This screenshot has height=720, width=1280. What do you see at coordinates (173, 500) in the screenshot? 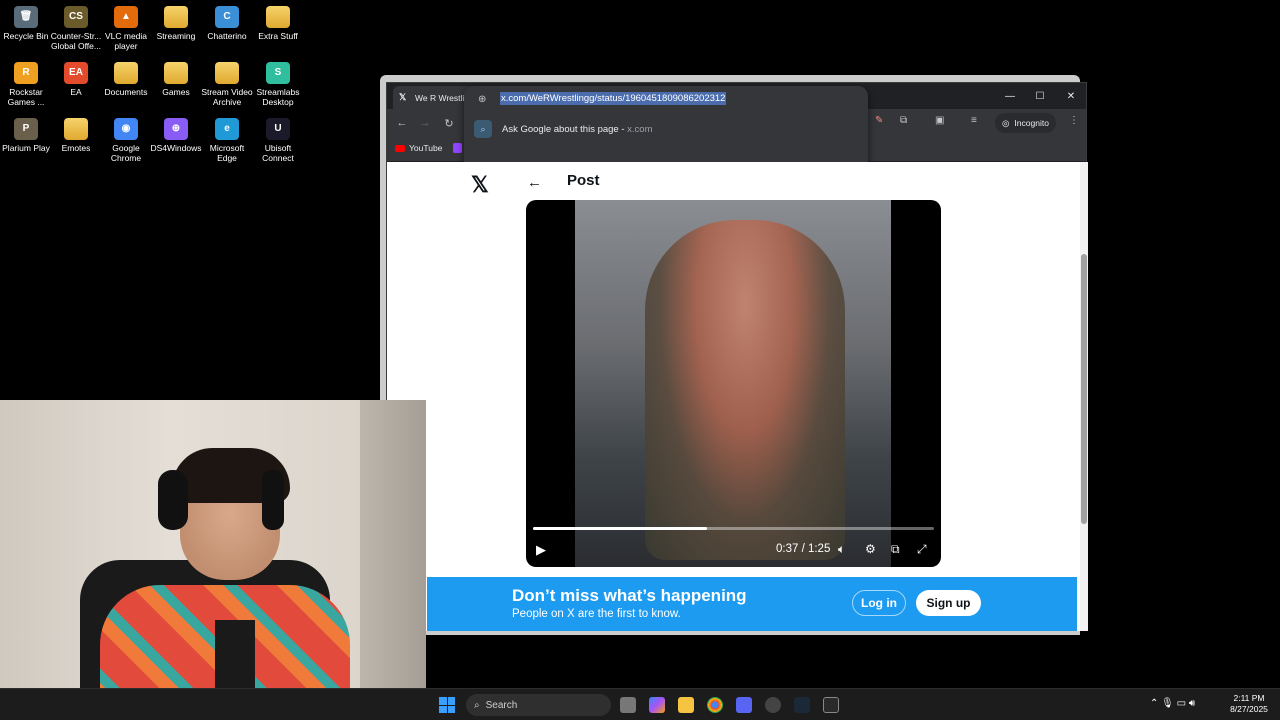
I see `headset-icon` at bounding box center [173, 500].